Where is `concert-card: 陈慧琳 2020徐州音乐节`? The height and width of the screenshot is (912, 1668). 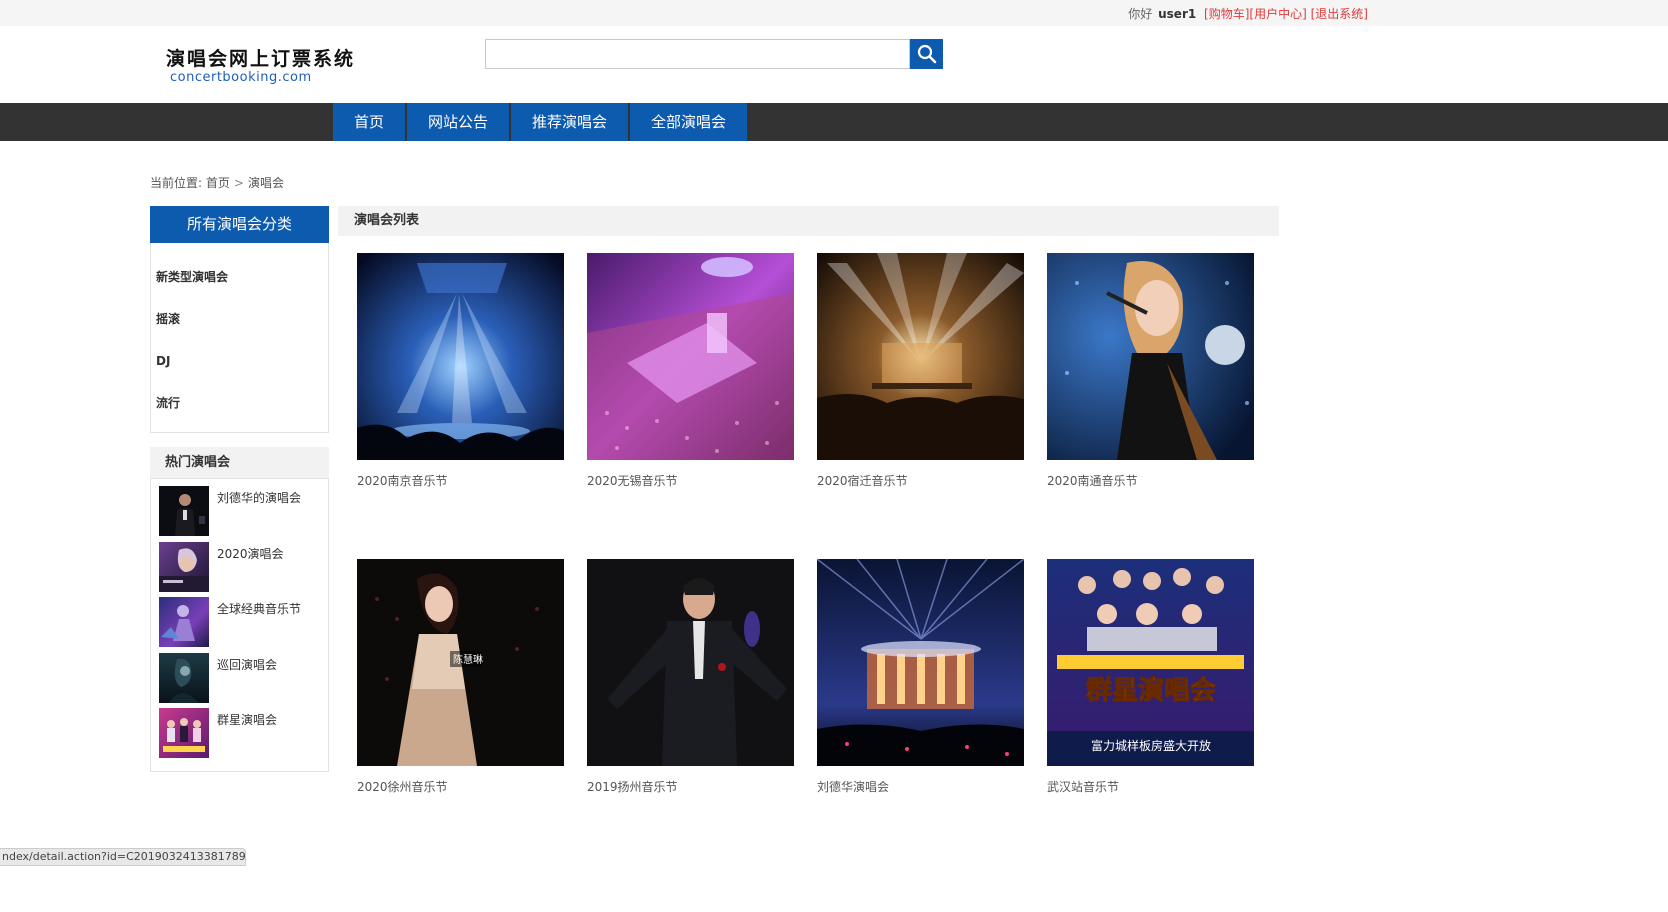
concert-card: 陈慧琳 2020徐州音乐节 is located at coordinates (461, 677).